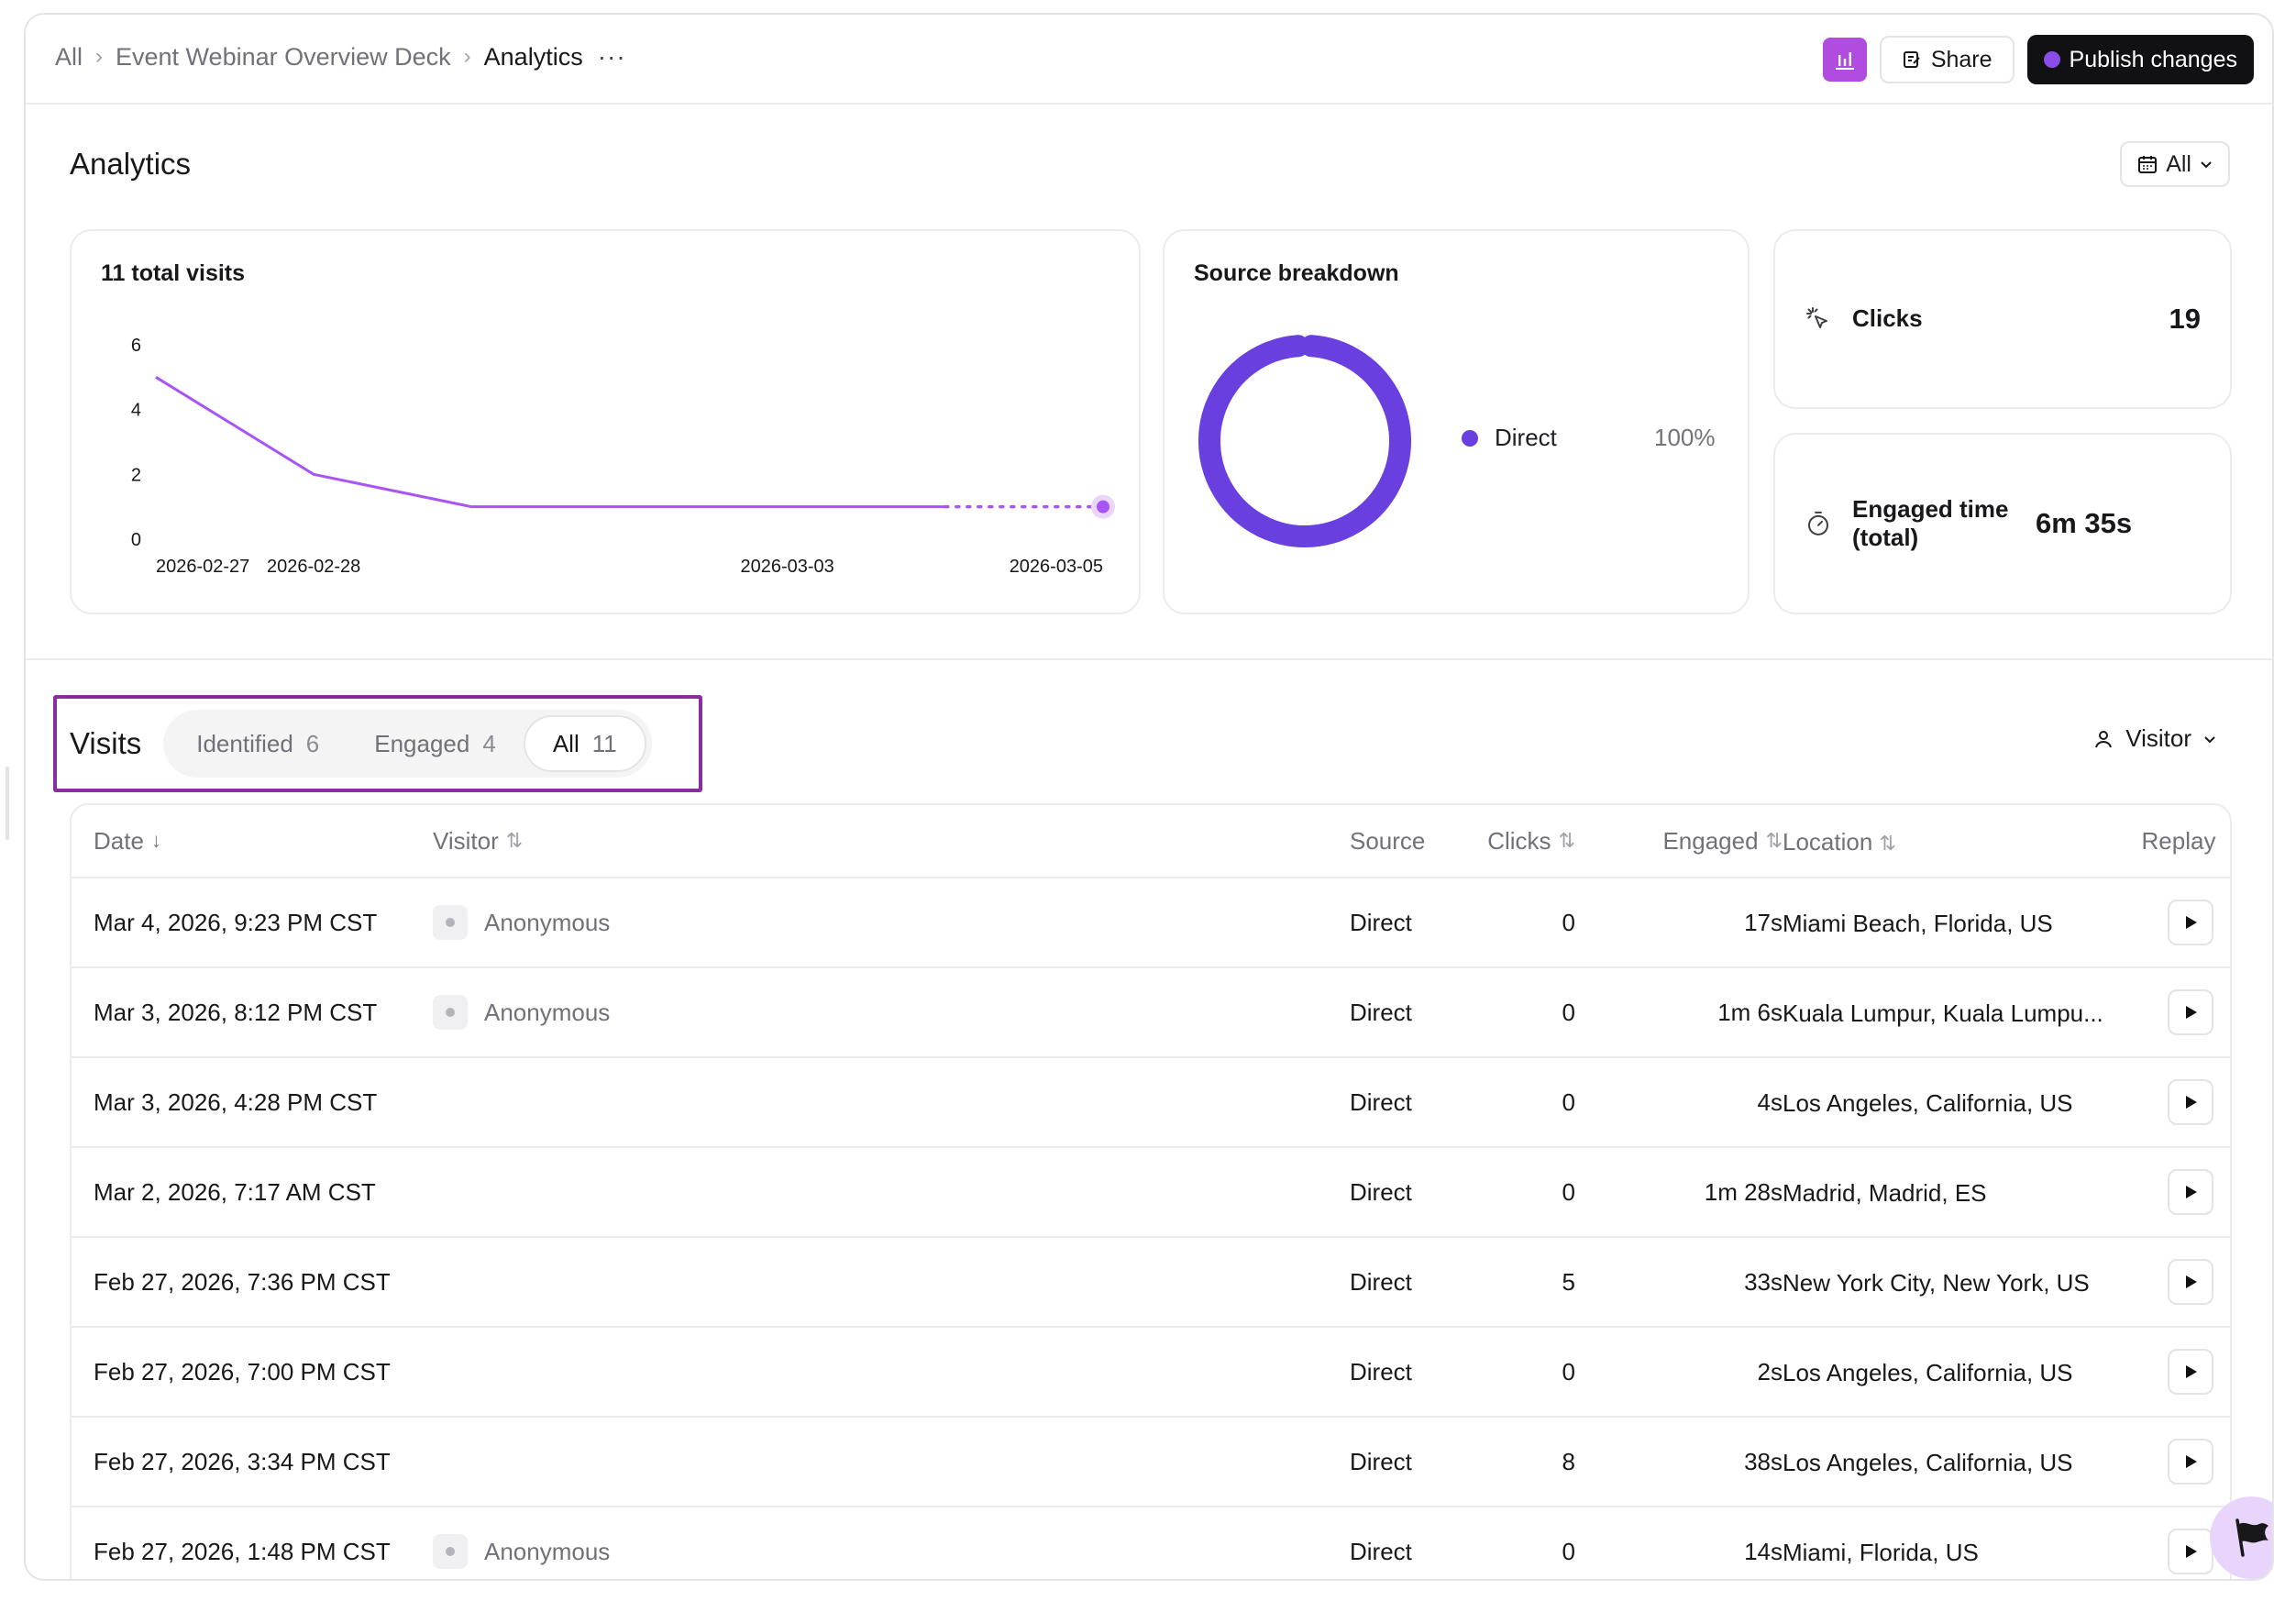  I want to click on column-replay-label: Replay, so click(2178, 840).